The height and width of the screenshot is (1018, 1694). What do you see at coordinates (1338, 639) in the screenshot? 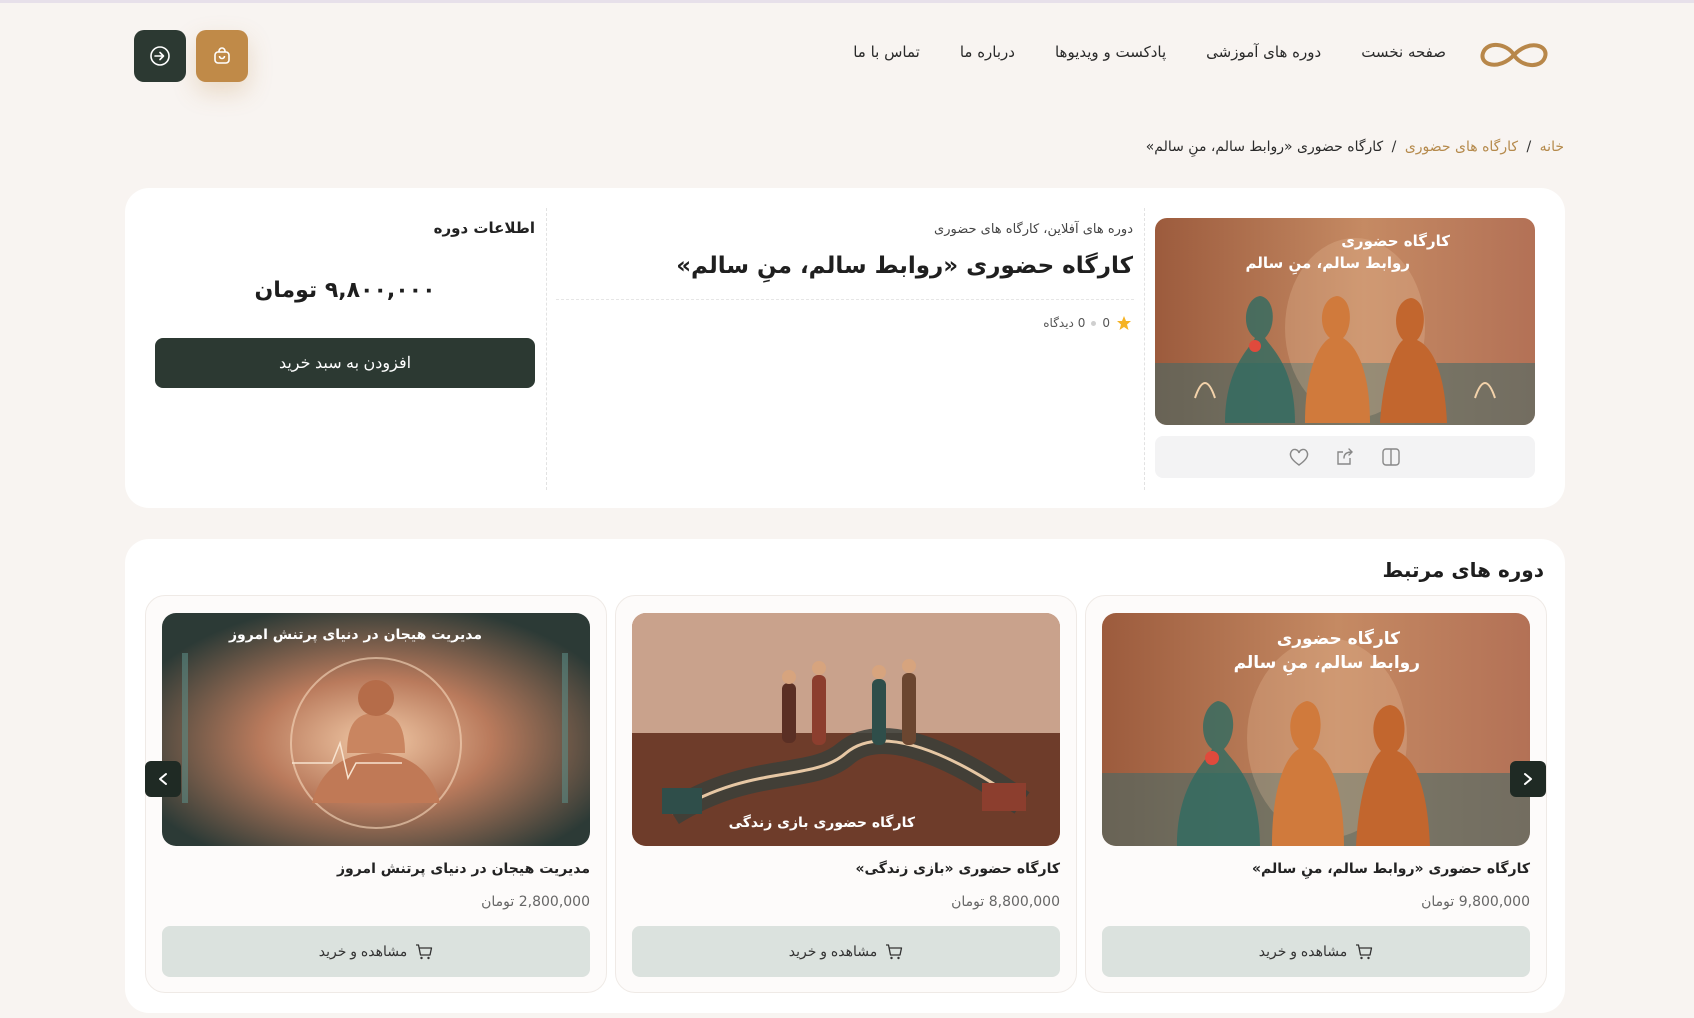
I see `course-image-text-line1: کارگاه حضوری` at bounding box center [1338, 639].